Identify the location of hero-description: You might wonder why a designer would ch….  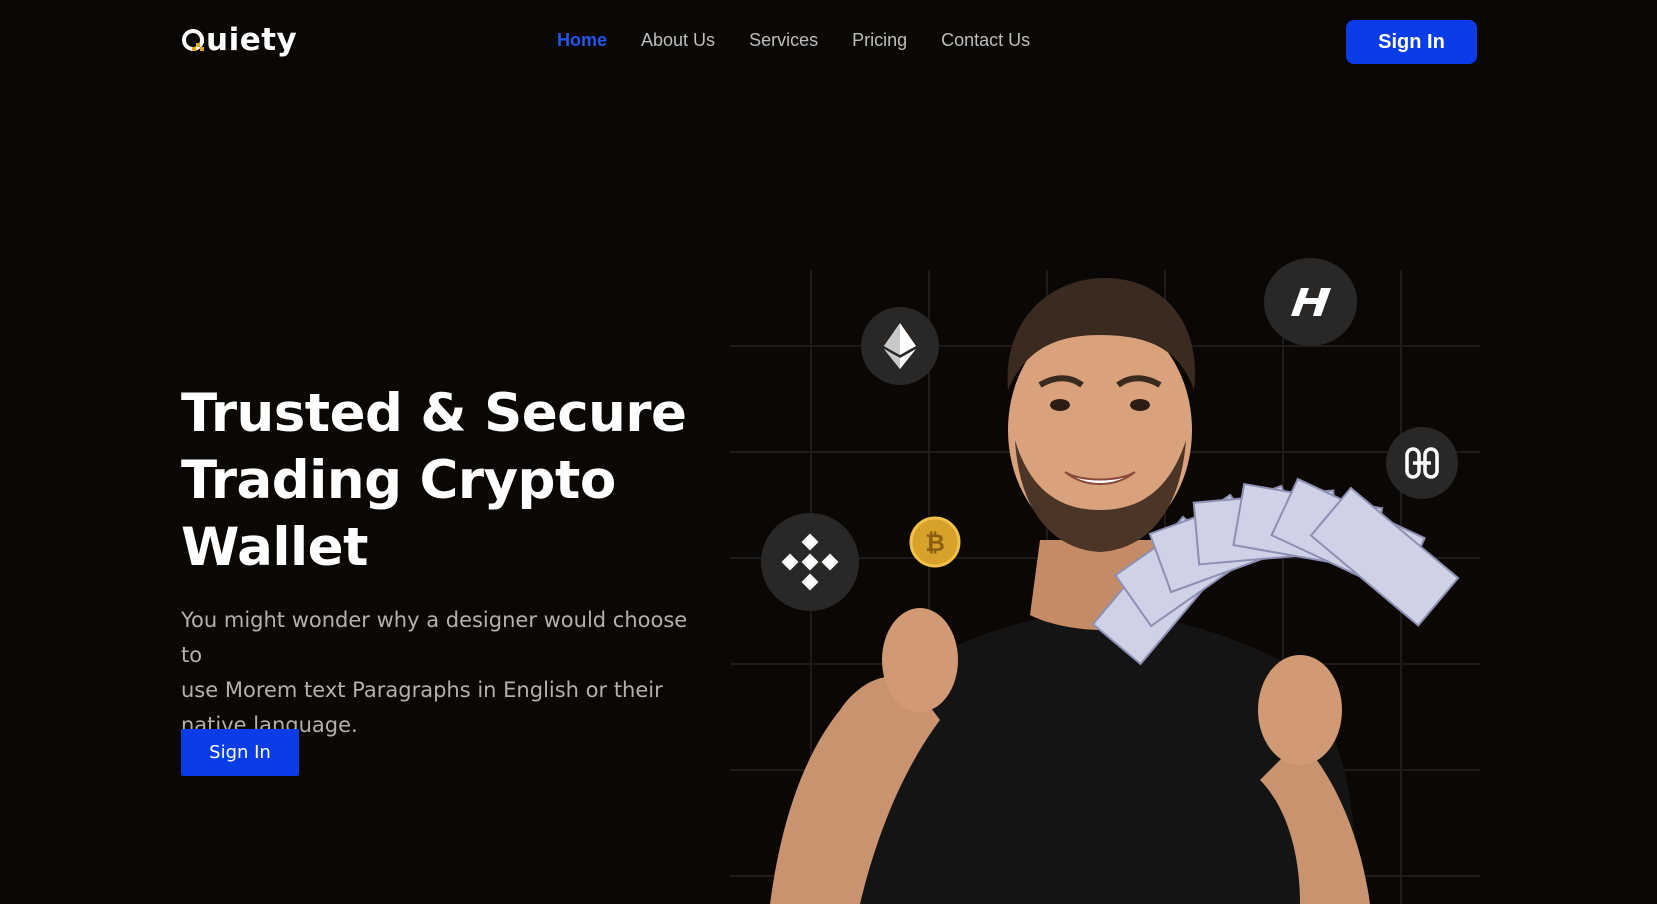
(446, 673).